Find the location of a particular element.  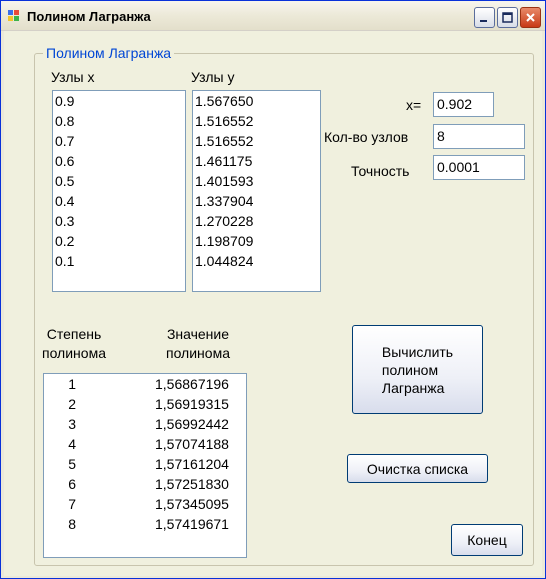

result-value: 1,57161204 is located at coordinates (192, 464).